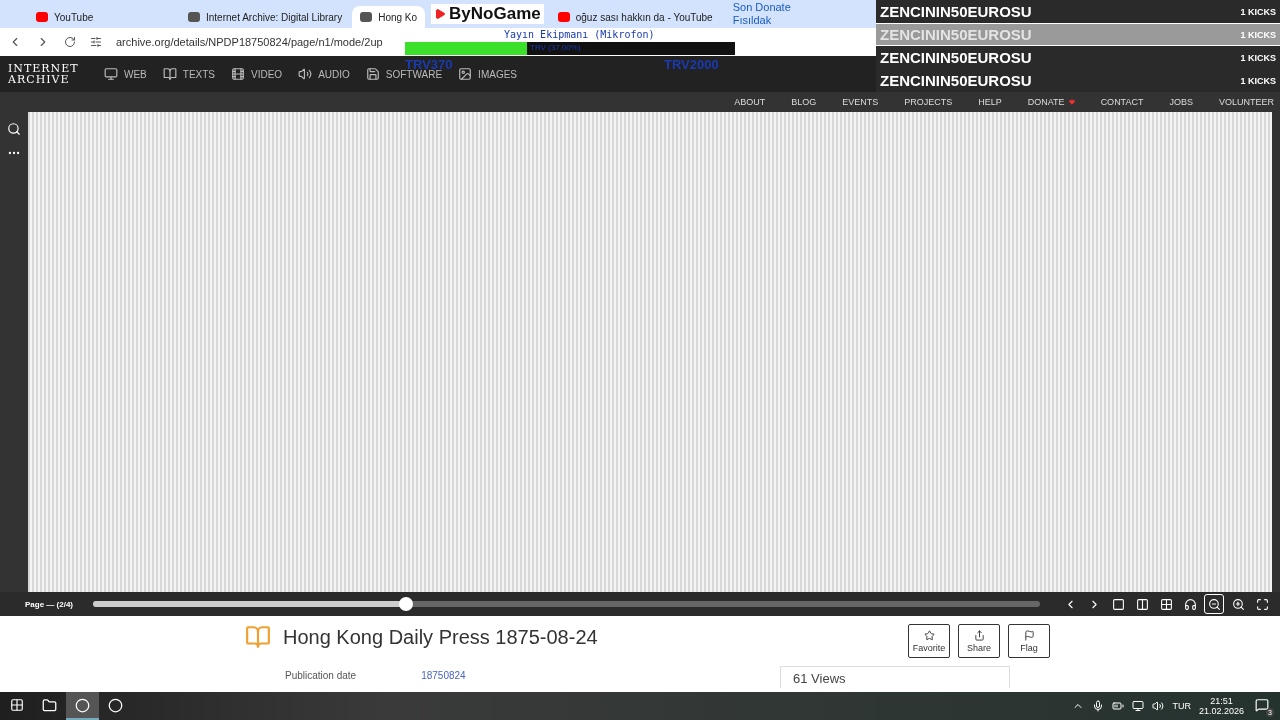 Image resolution: width=1280 pixels, height=720 pixels. I want to click on share-icon, so click(979, 635).